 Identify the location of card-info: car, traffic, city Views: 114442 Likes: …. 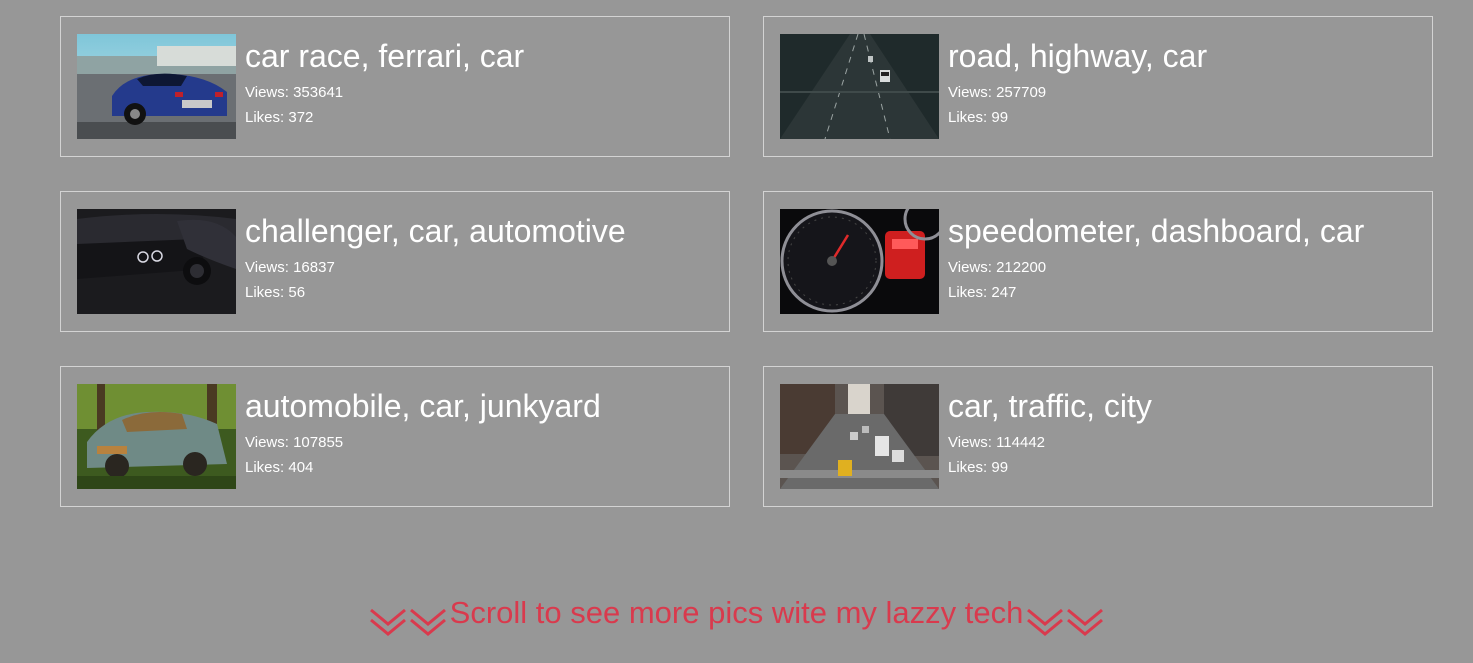
(1050, 432).